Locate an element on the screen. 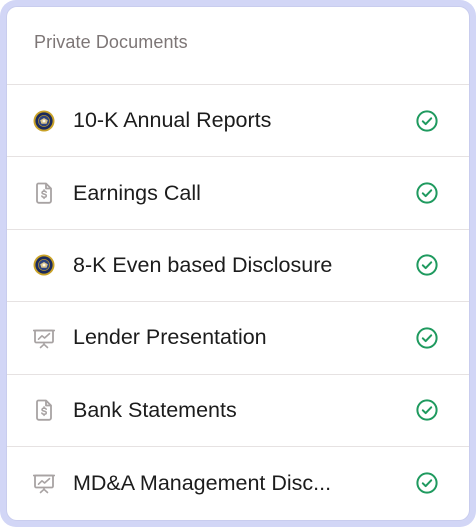  document-label: 10-K Annual Reports is located at coordinates (172, 120).